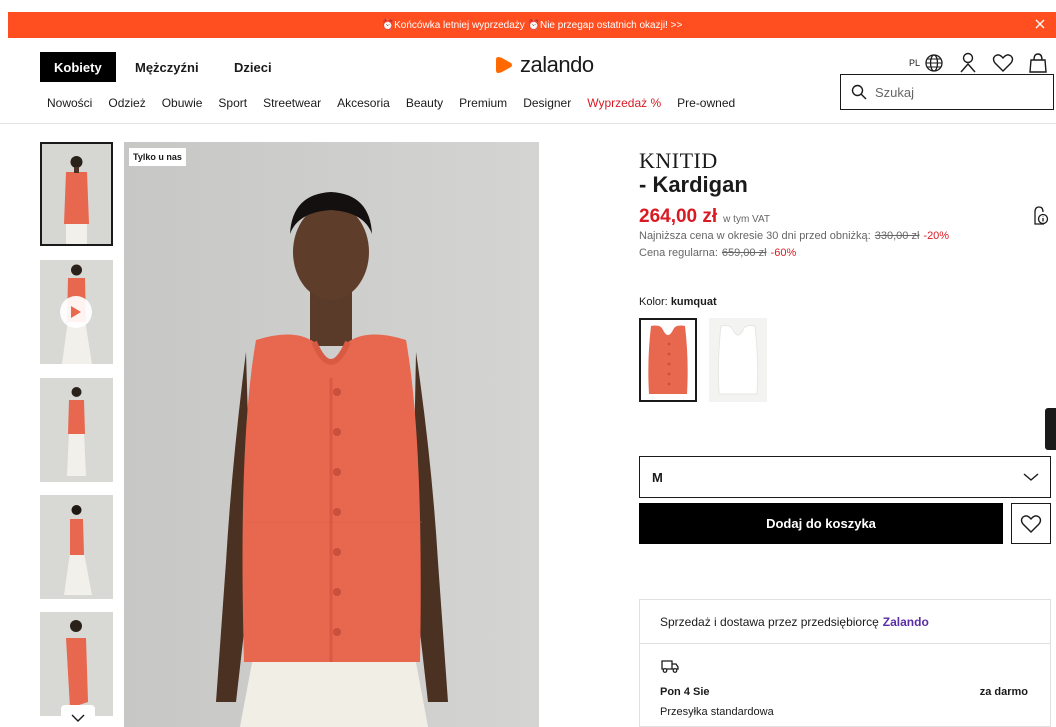 This screenshot has height=727, width=1056. I want to click on language-switcher: PL, so click(926, 63).